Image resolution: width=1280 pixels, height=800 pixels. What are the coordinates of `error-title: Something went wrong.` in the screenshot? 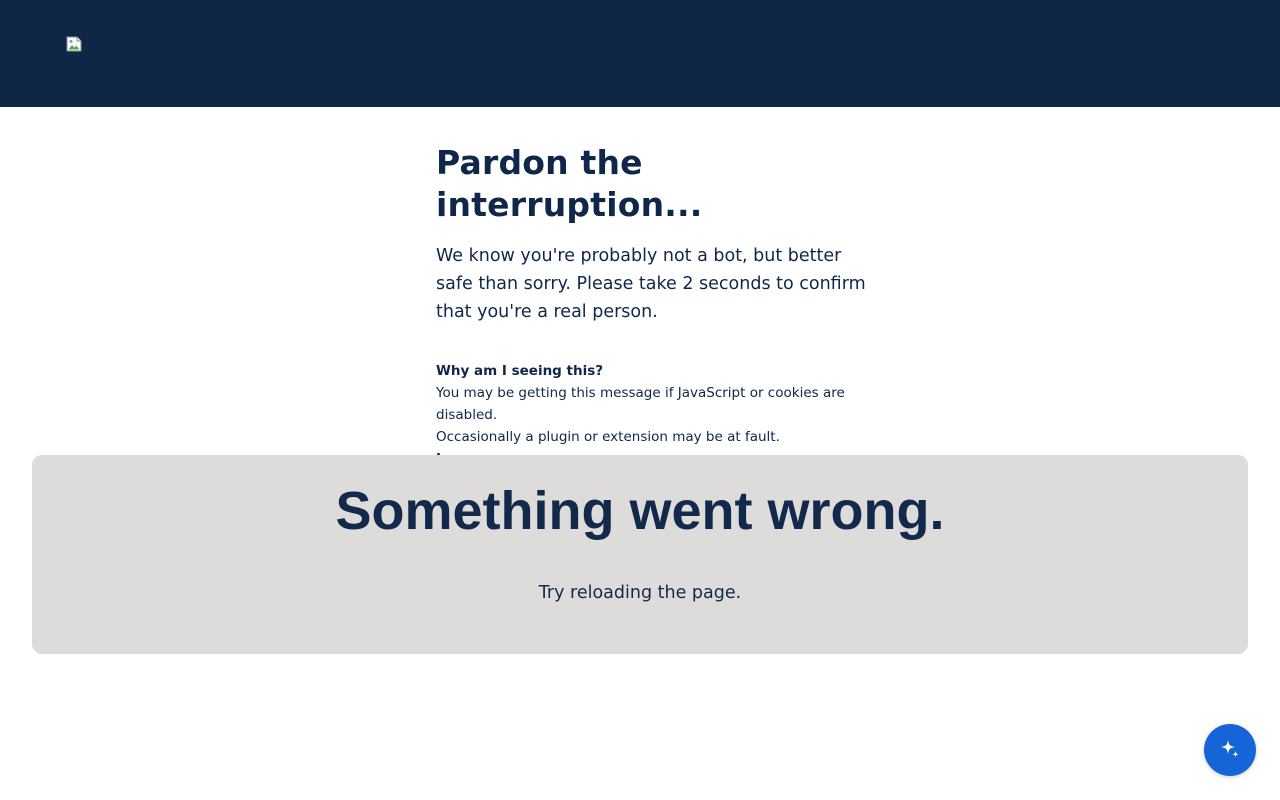 It's located at (640, 511).